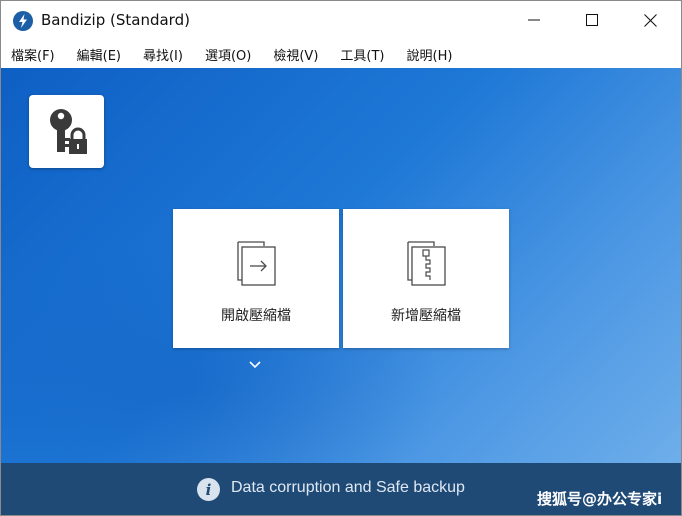 Image resolution: width=682 pixels, height=516 pixels. What do you see at coordinates (362, 54) in the screenshot?
I see `menu-tools: 工具(T)` at bounding box center [362, 54].